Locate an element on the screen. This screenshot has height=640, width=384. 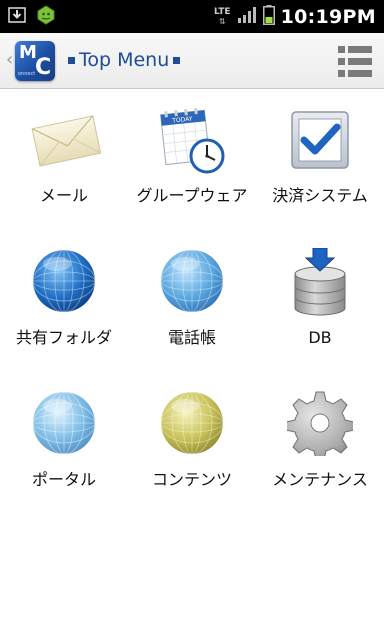
menu-item-db: DB is located at coordinates (320, 312).